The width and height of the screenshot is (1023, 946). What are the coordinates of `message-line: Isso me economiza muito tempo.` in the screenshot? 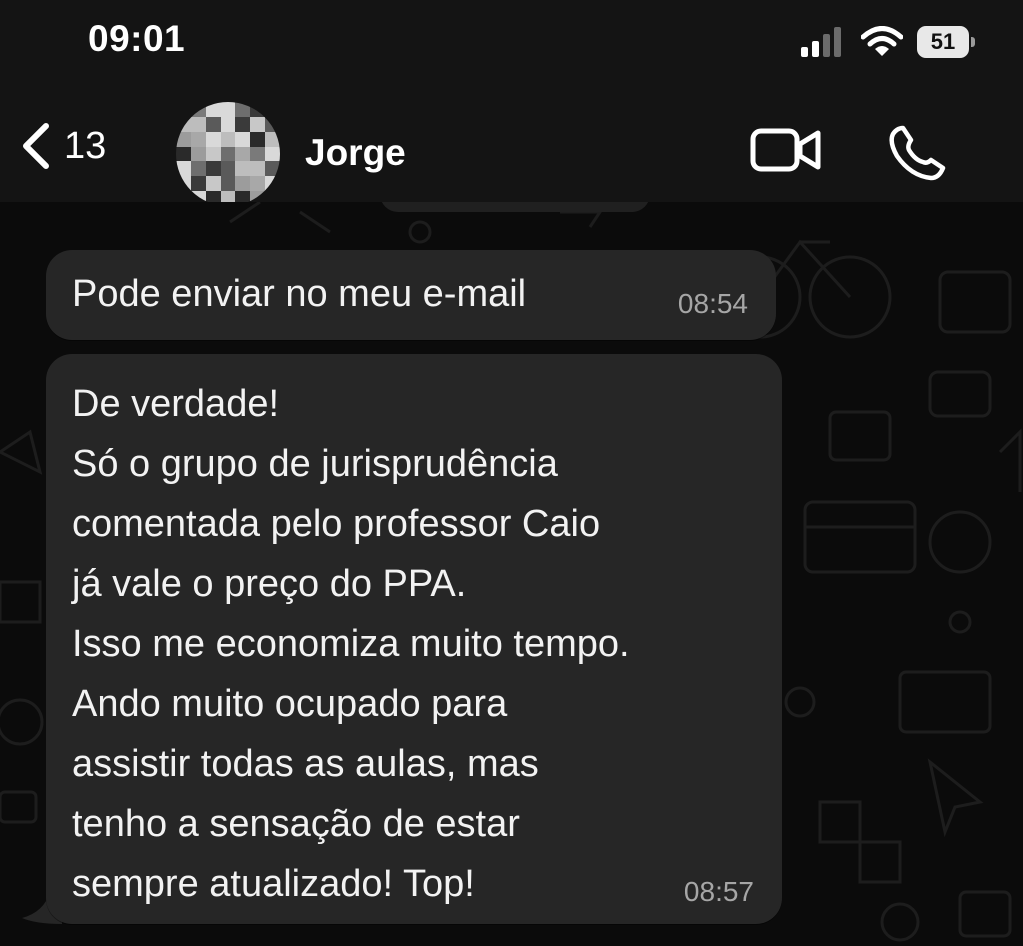 It's located at (351, 644).